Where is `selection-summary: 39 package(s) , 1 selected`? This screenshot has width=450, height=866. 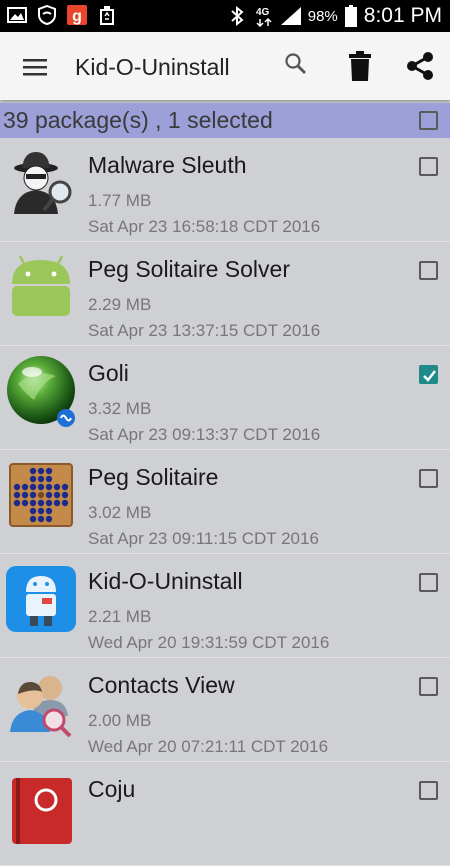
selection-summary: 39 package(s) , 1 selected is located at coordinates (138, 120).